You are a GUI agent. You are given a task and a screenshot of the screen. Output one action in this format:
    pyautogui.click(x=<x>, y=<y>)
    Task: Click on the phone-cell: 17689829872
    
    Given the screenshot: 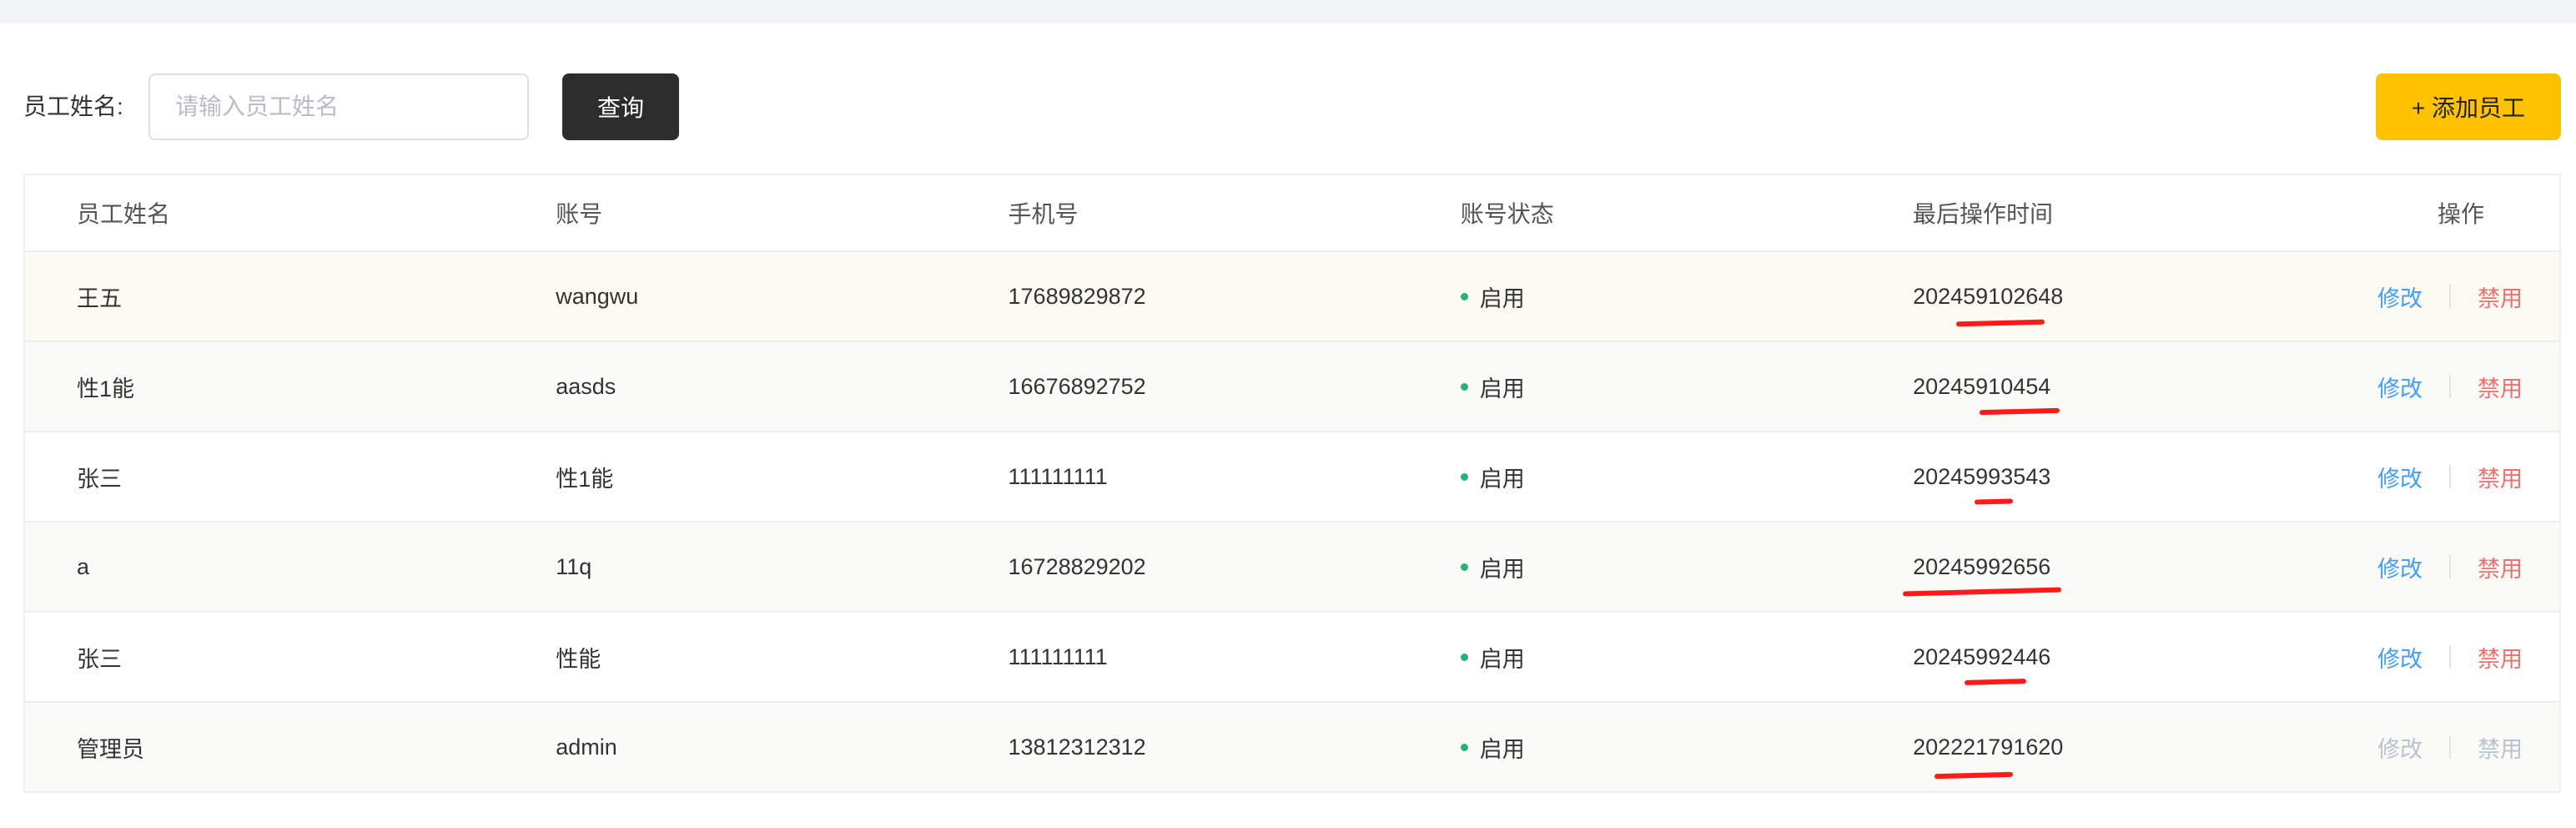 What is the action you would take?
    pyautogui.click(x=1077, y=296)
    